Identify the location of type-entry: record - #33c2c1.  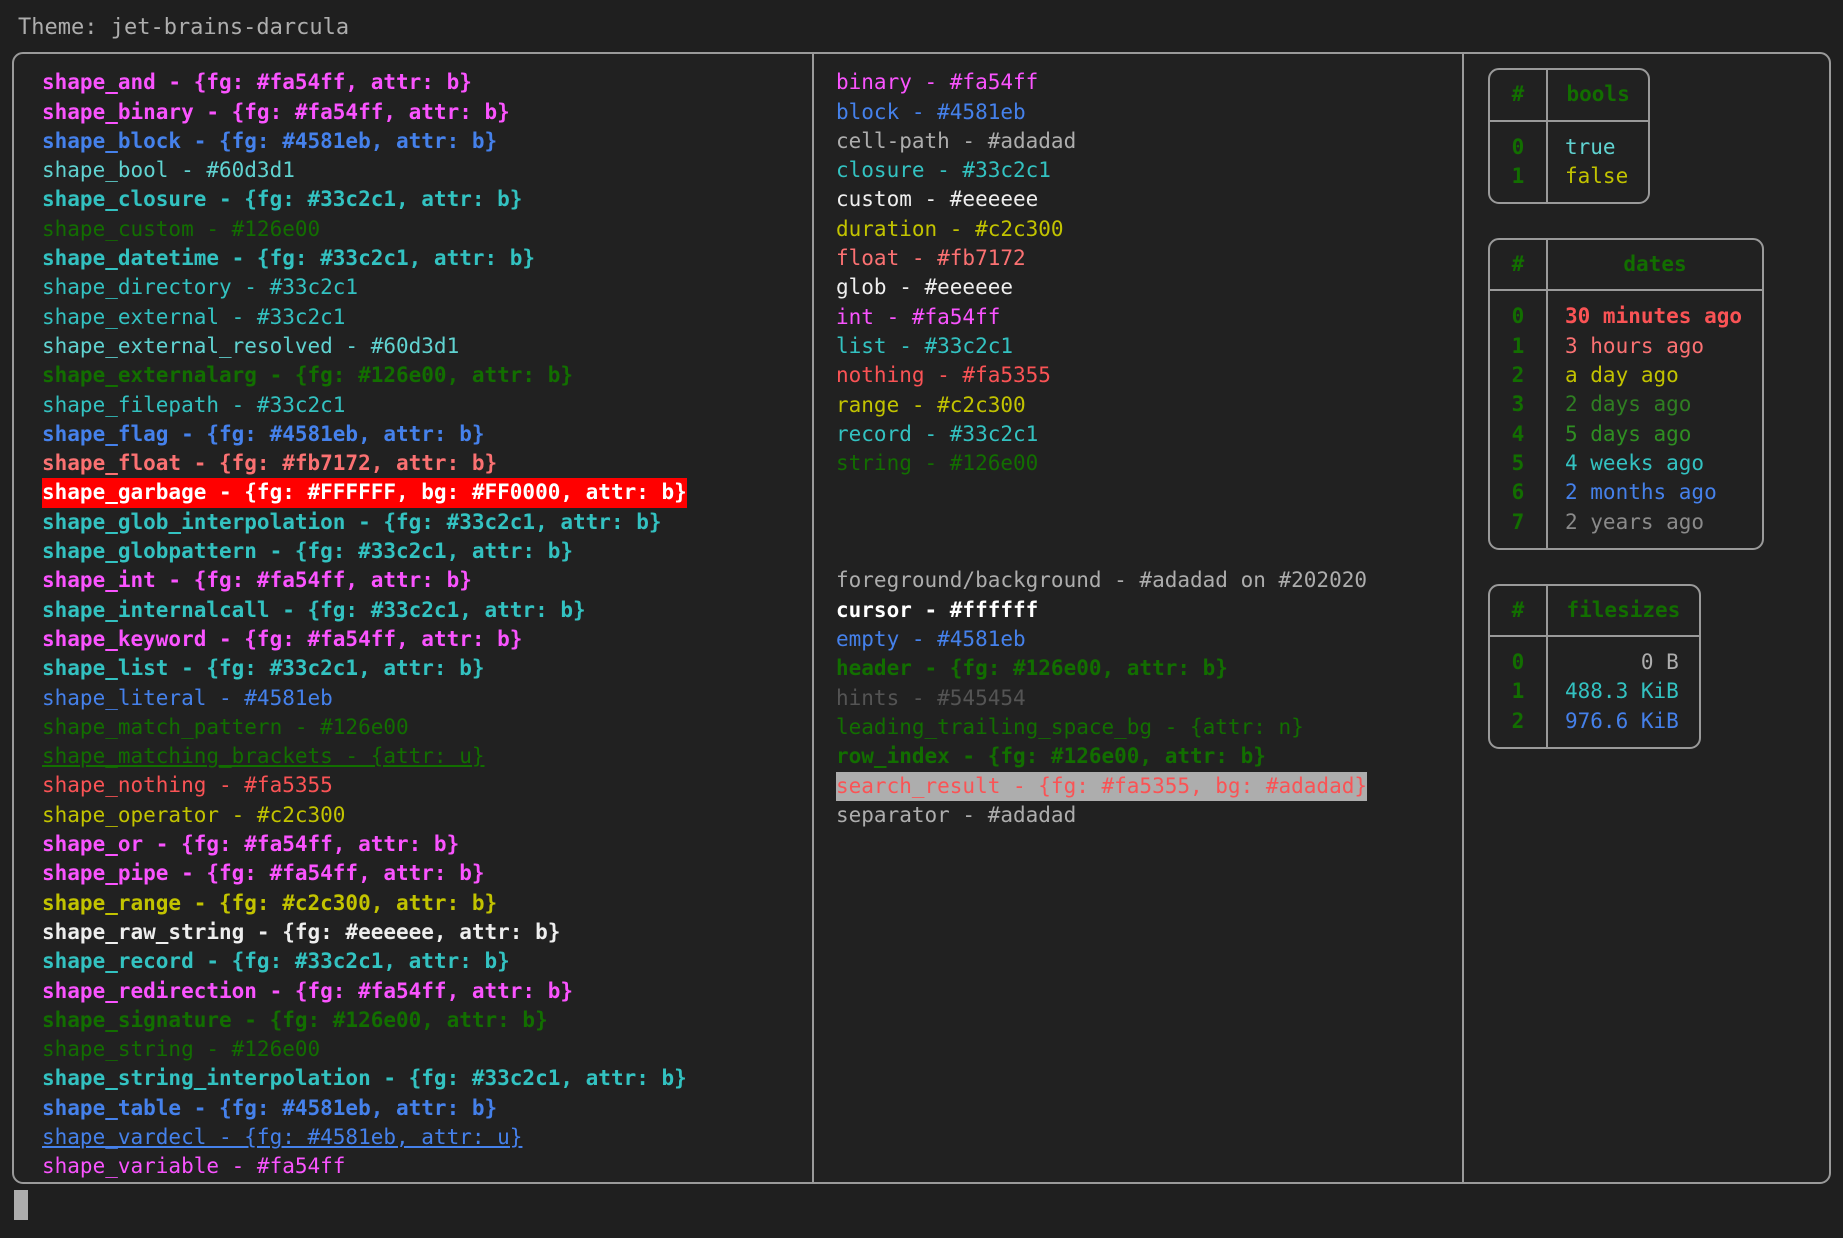
(937, 433).